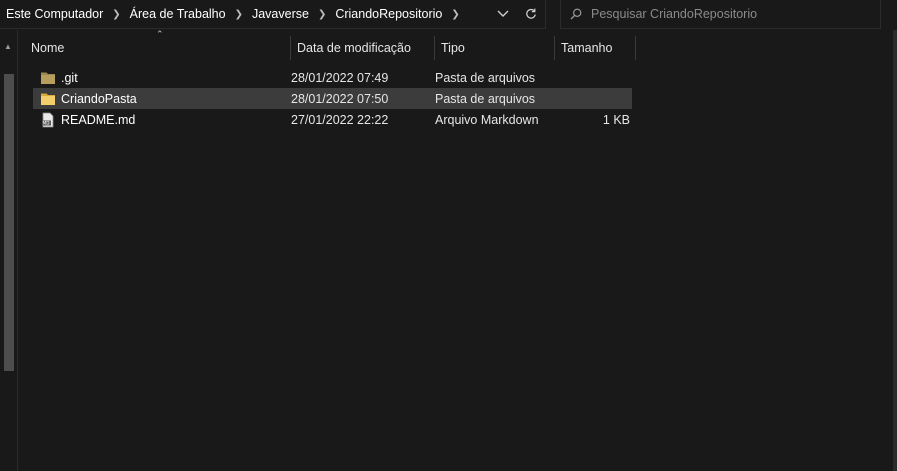 The width and height of the screenshot is (897, 471). I want to click on file-row-git: .git 28/01/2022 07:49 Pasta de arquivos, so click(332, 77).